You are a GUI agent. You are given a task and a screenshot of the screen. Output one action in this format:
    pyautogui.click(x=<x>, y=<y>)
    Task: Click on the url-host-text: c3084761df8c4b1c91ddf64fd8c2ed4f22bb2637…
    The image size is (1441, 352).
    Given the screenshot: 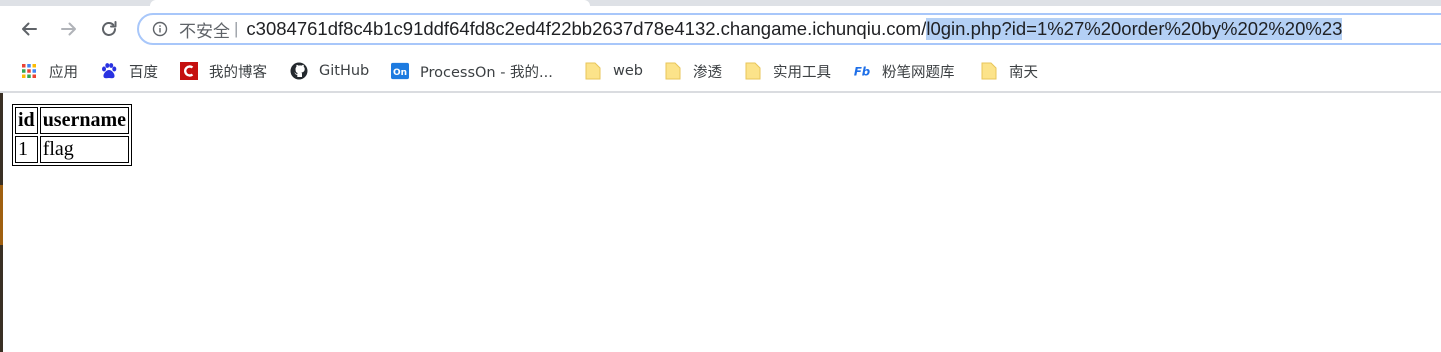 What is the action you would take?
    pyautogui.click(x=586, y=29)
    